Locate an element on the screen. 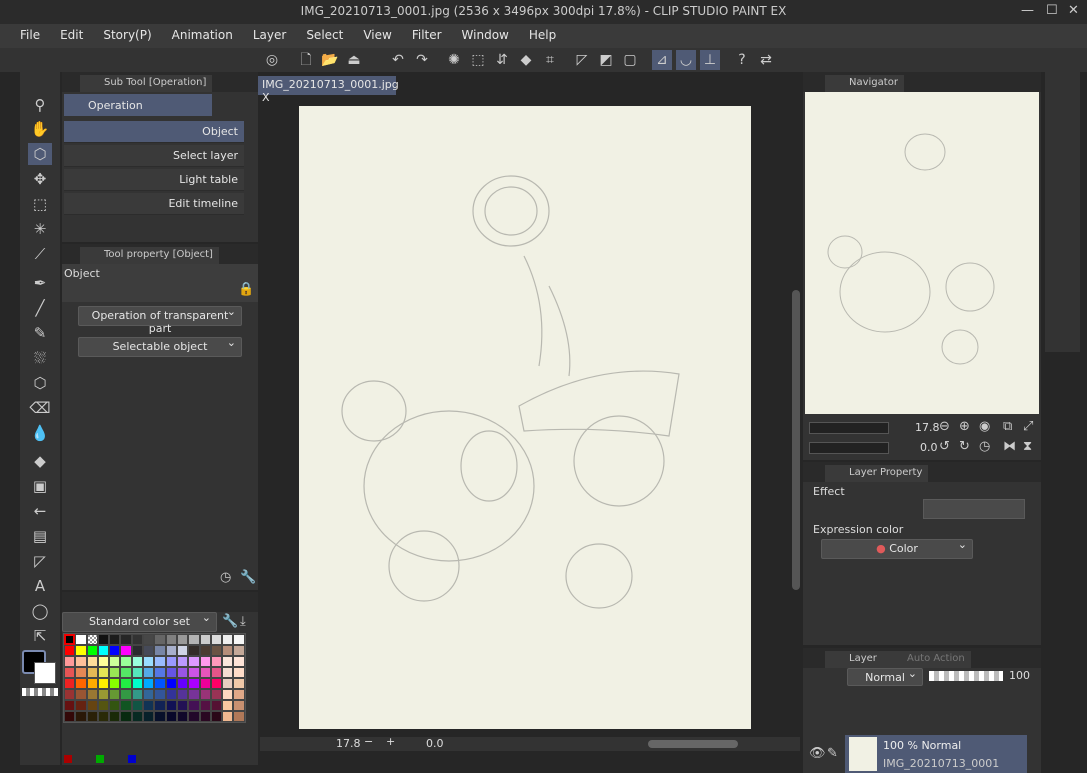 The image size is (1087, 773). brush-tool-icon: ✎ is located at coordinates (40, 333).